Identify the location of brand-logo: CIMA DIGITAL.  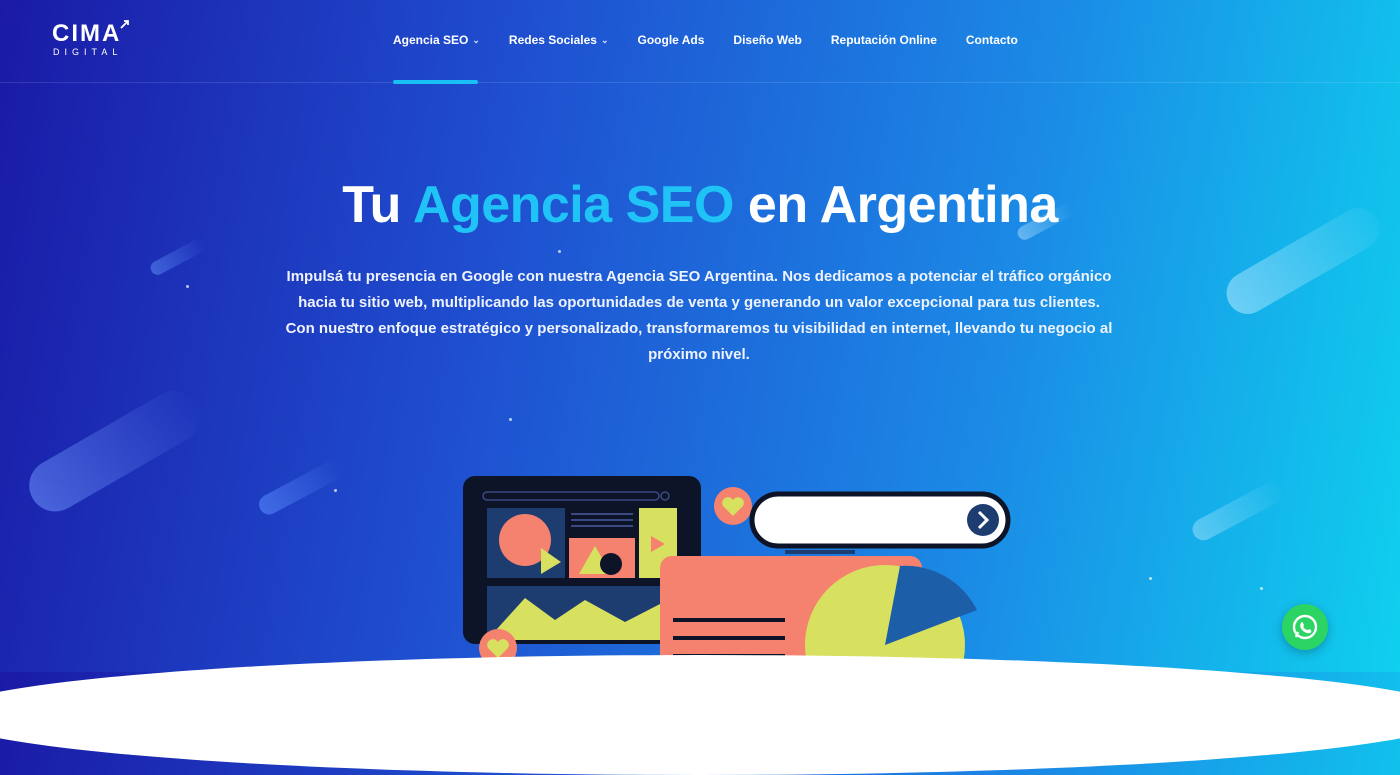
(92, 39).